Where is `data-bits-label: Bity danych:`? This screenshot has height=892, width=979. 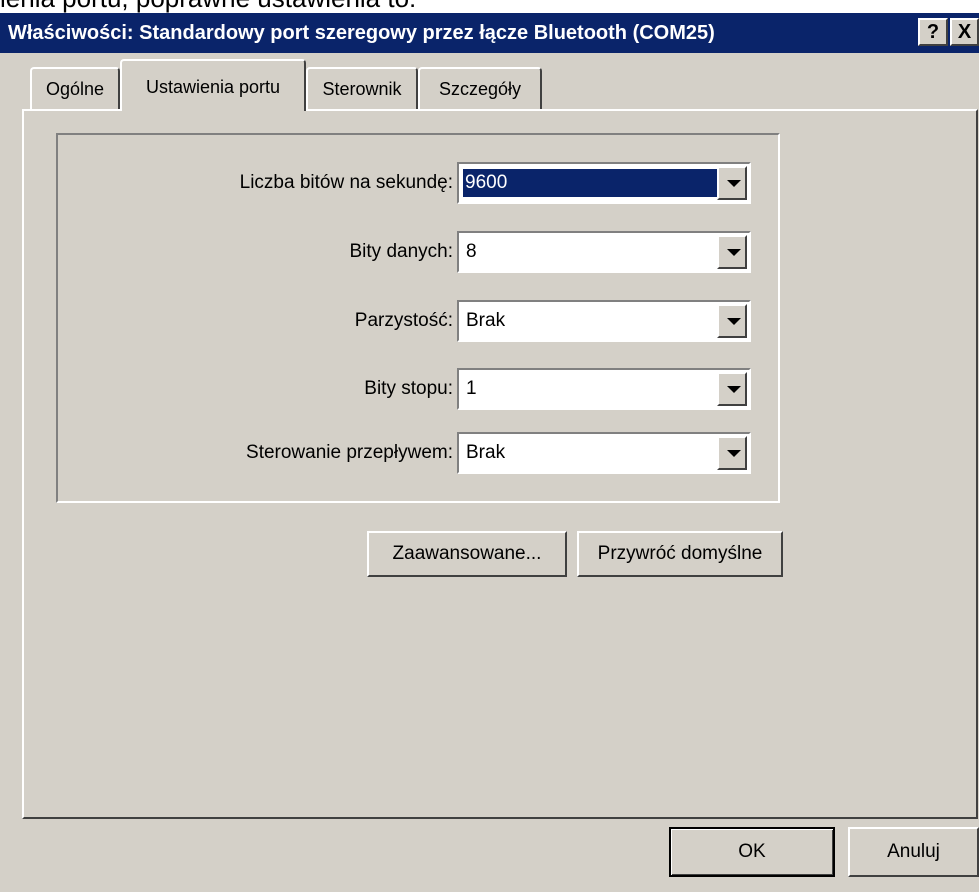 data-bits-label: Bity danych: is located at coordinates (401, 251).